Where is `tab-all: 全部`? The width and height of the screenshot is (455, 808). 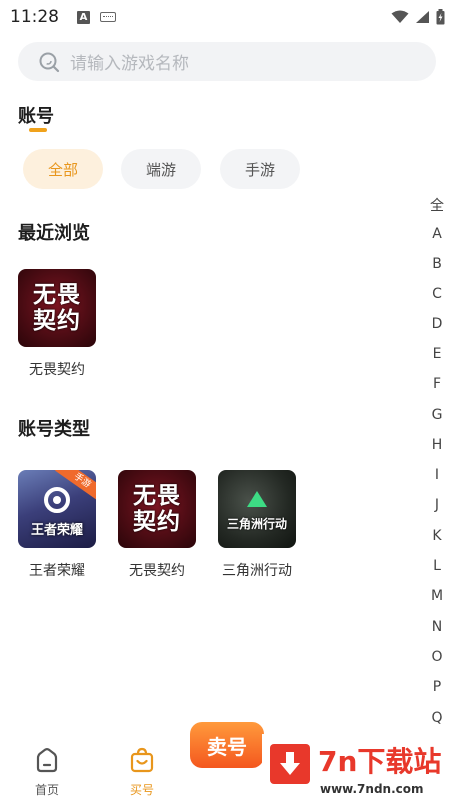
tab-all: 全部 is located at coordinates (63, 169).